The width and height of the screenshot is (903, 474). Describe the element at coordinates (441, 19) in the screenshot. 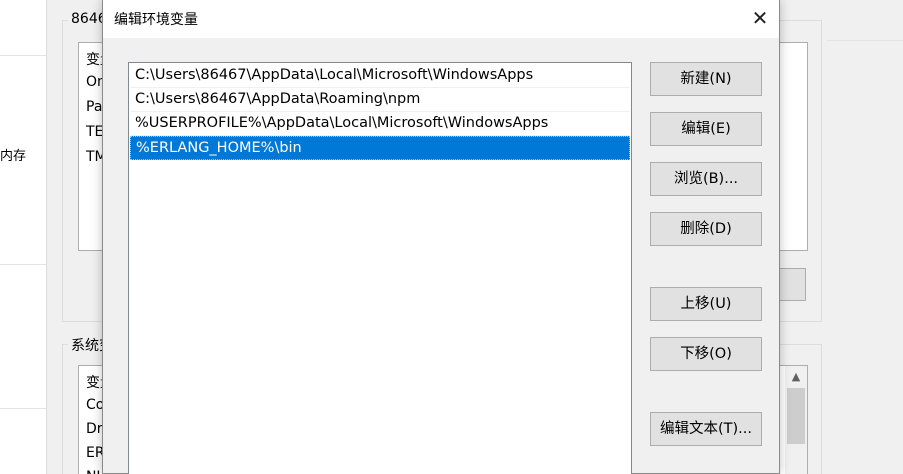

I see `dialog-titlebar: 编辑环境变量 ✕` at that location.